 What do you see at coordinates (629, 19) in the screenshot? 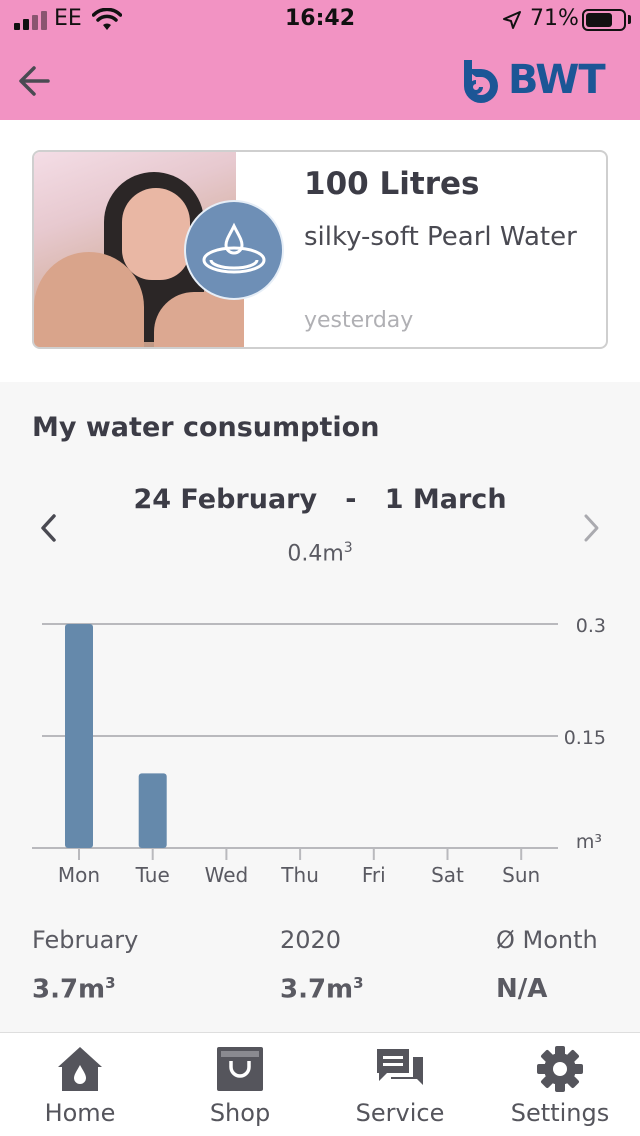
I see `battery-tip` at bounding box center [629, 19].